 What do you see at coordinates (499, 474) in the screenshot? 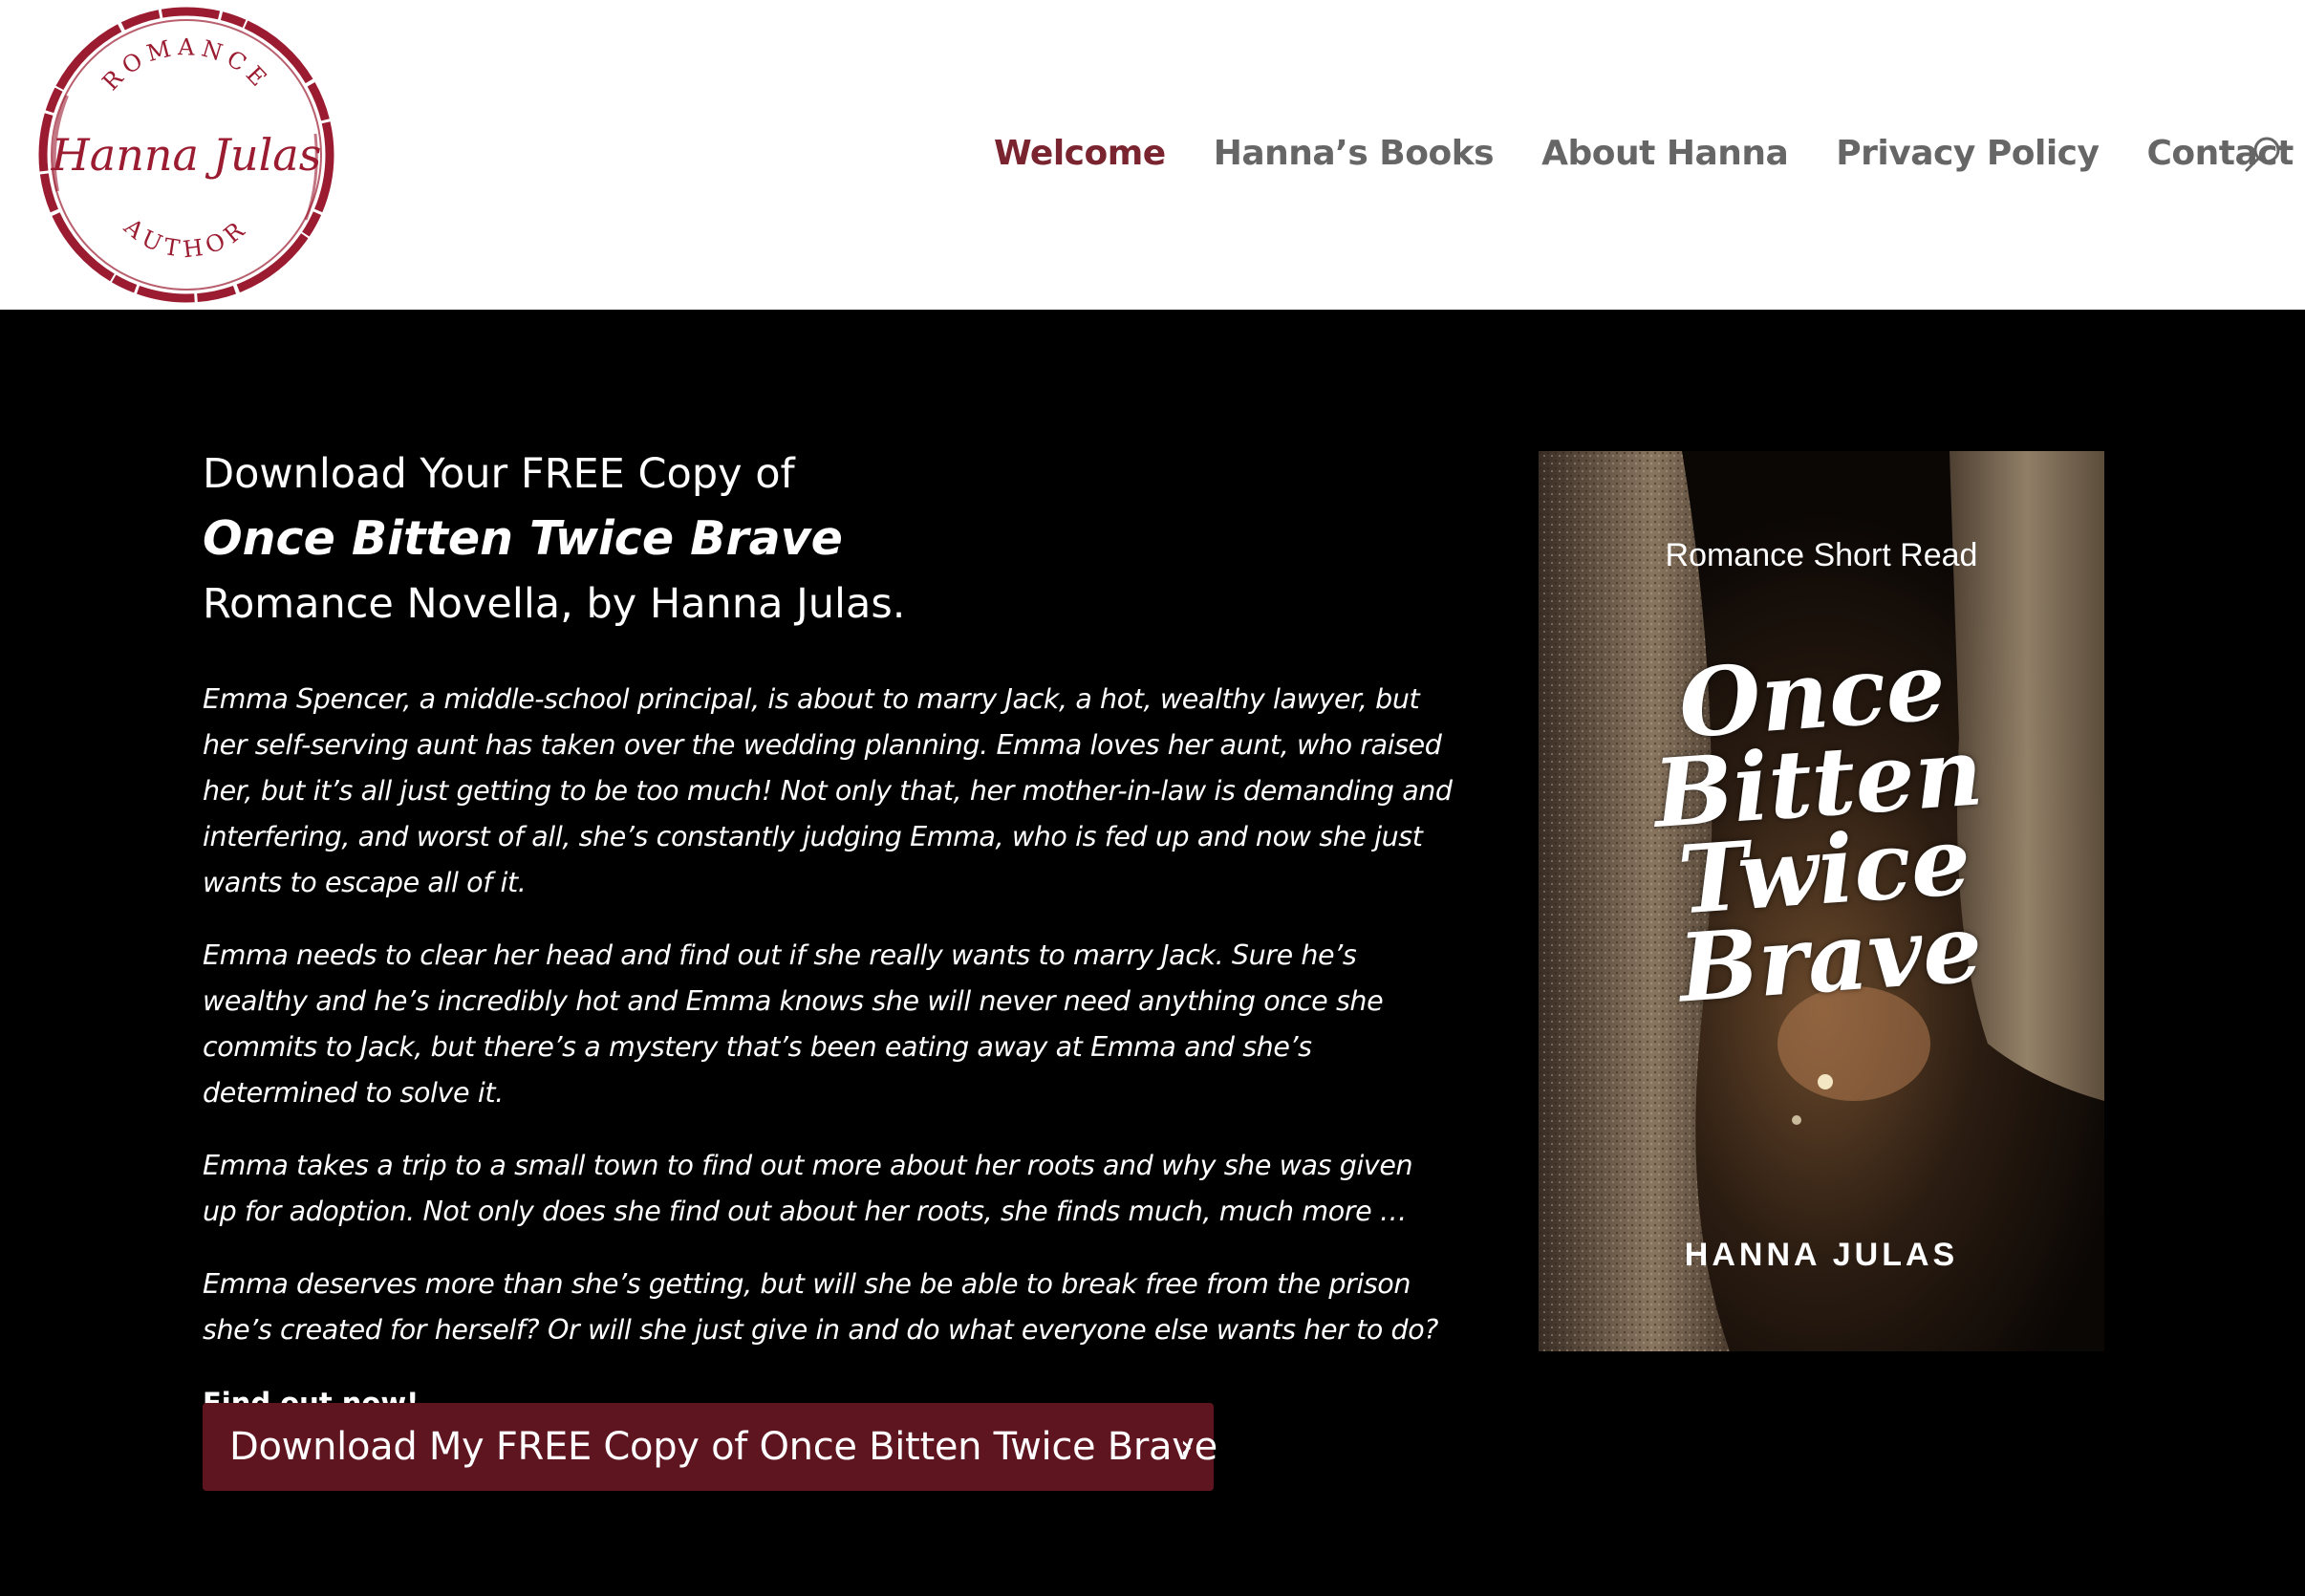
I see `hero-intro: Download Your FREE Copy of` at bounding box center [499, 474].